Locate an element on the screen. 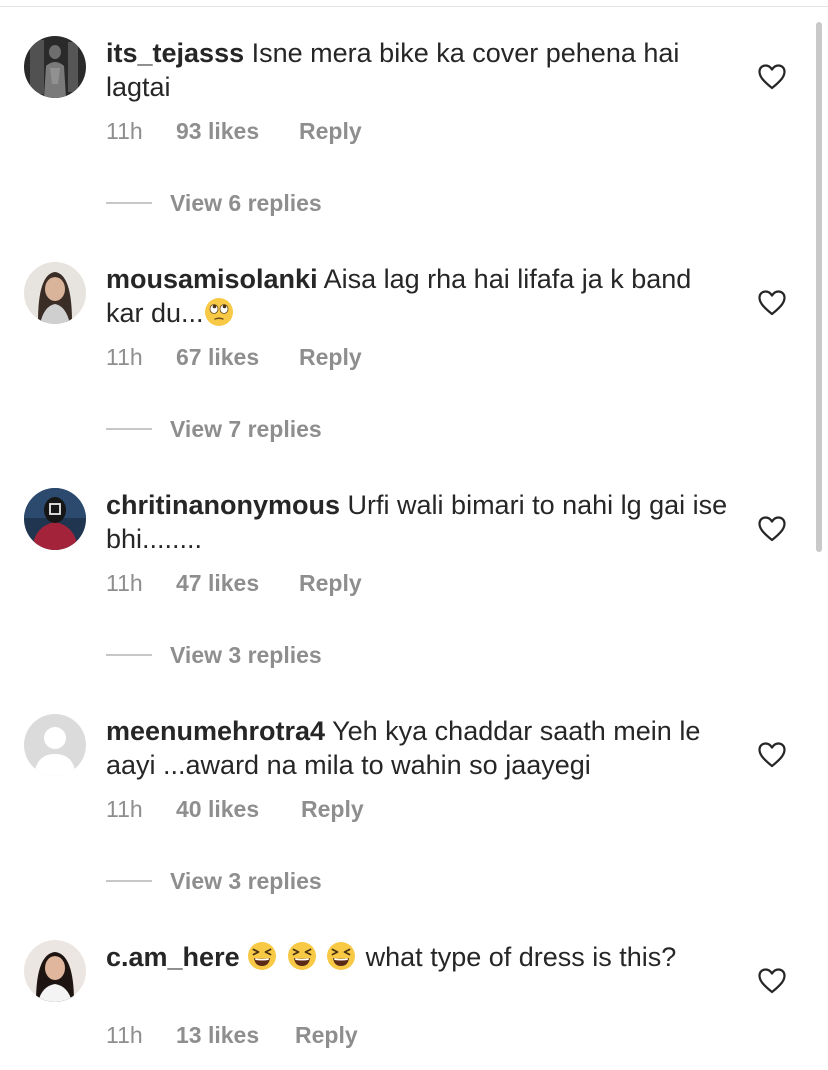 The height and width of the screenshot is (1070, 828). view-replies-label: View 7 replies is located at coordinates (246, 429).